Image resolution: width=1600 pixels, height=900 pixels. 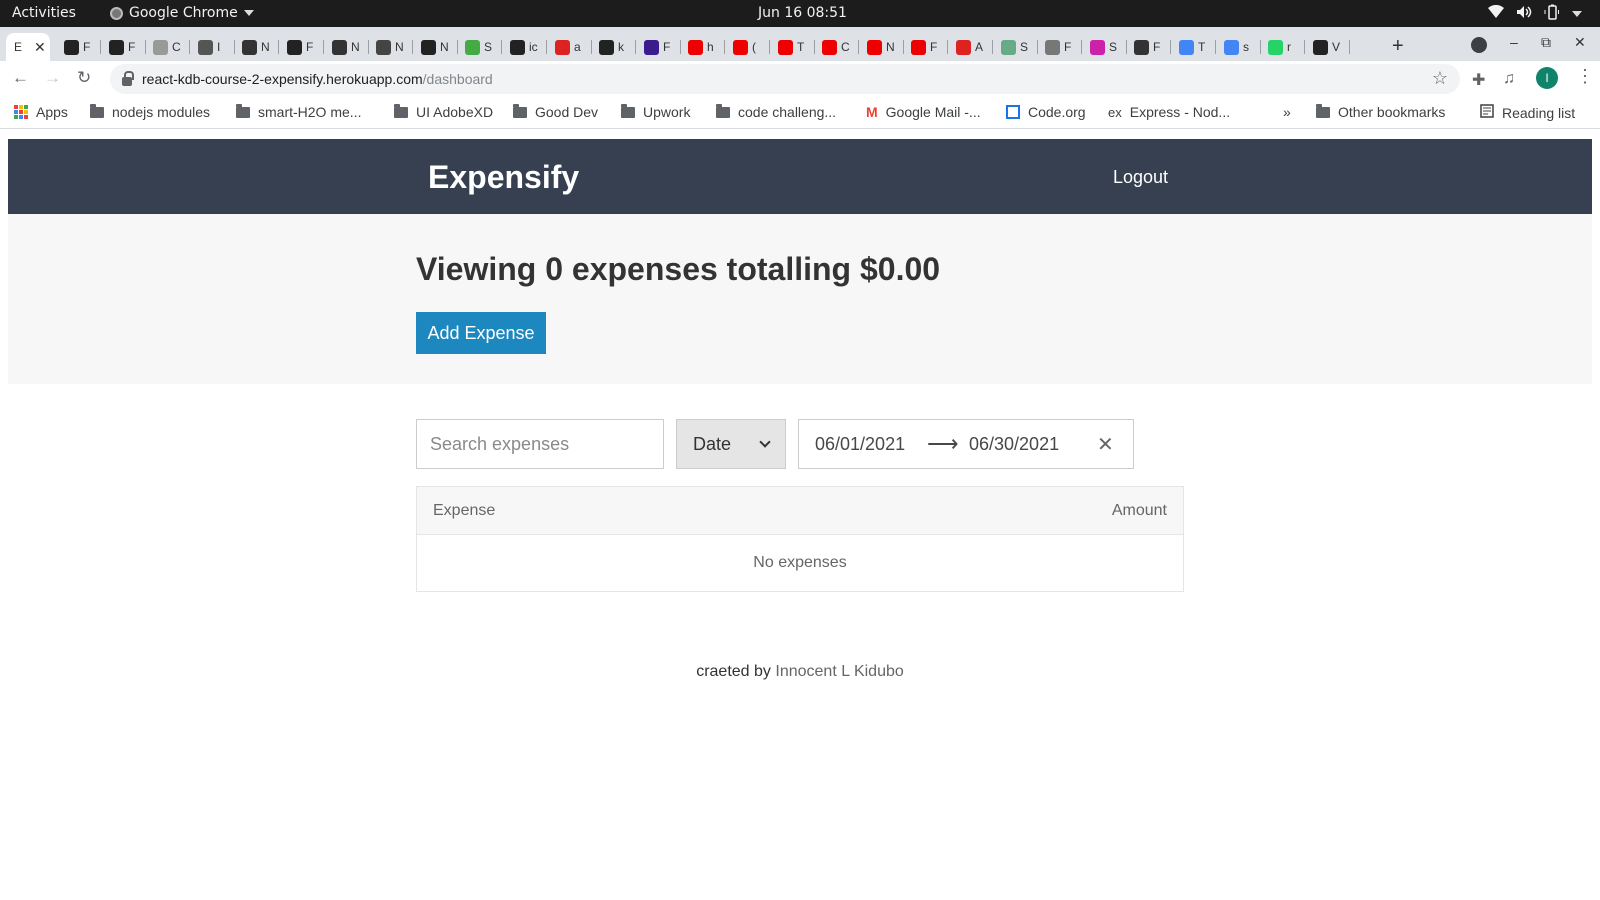 I want to click on lock-icon, so click(x=128, y=78).